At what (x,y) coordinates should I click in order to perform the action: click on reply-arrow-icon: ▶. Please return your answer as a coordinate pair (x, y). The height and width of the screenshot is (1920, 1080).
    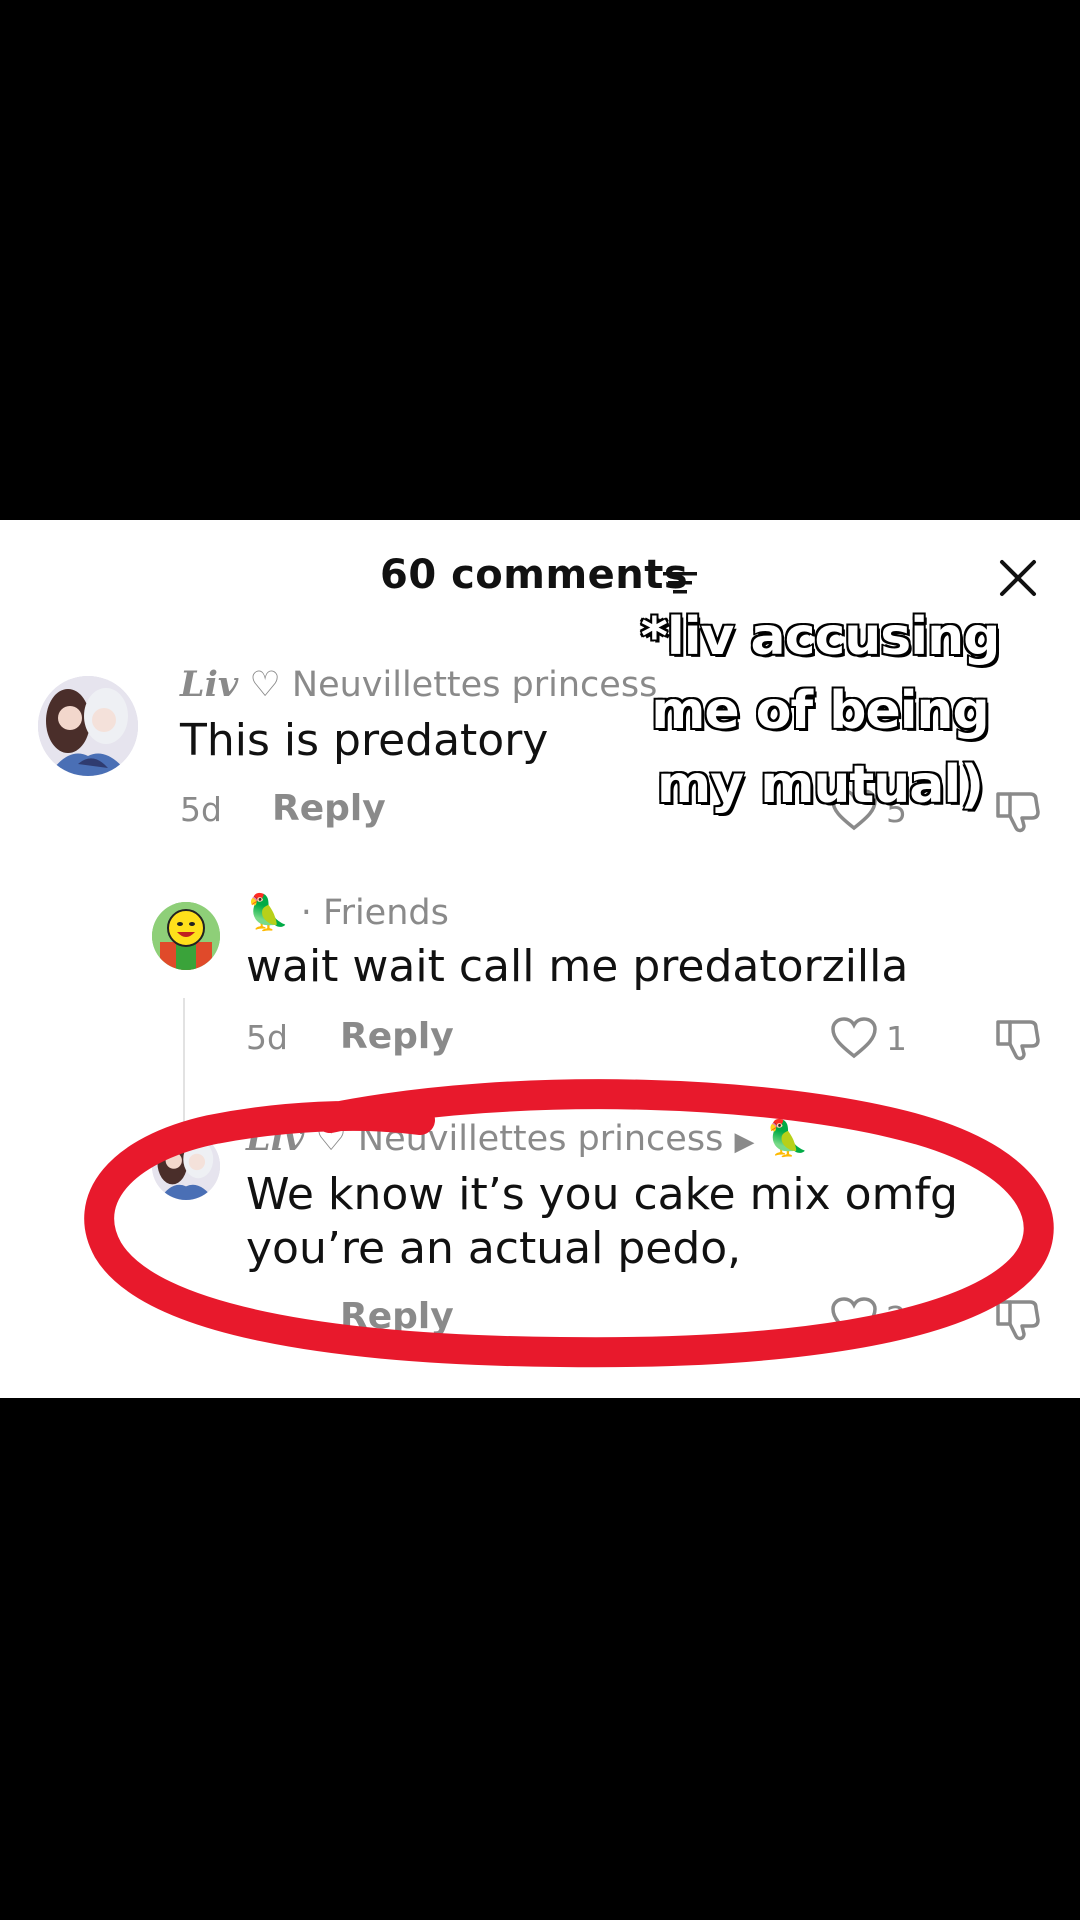
    Looking at the image, I should click on (744, 1142).